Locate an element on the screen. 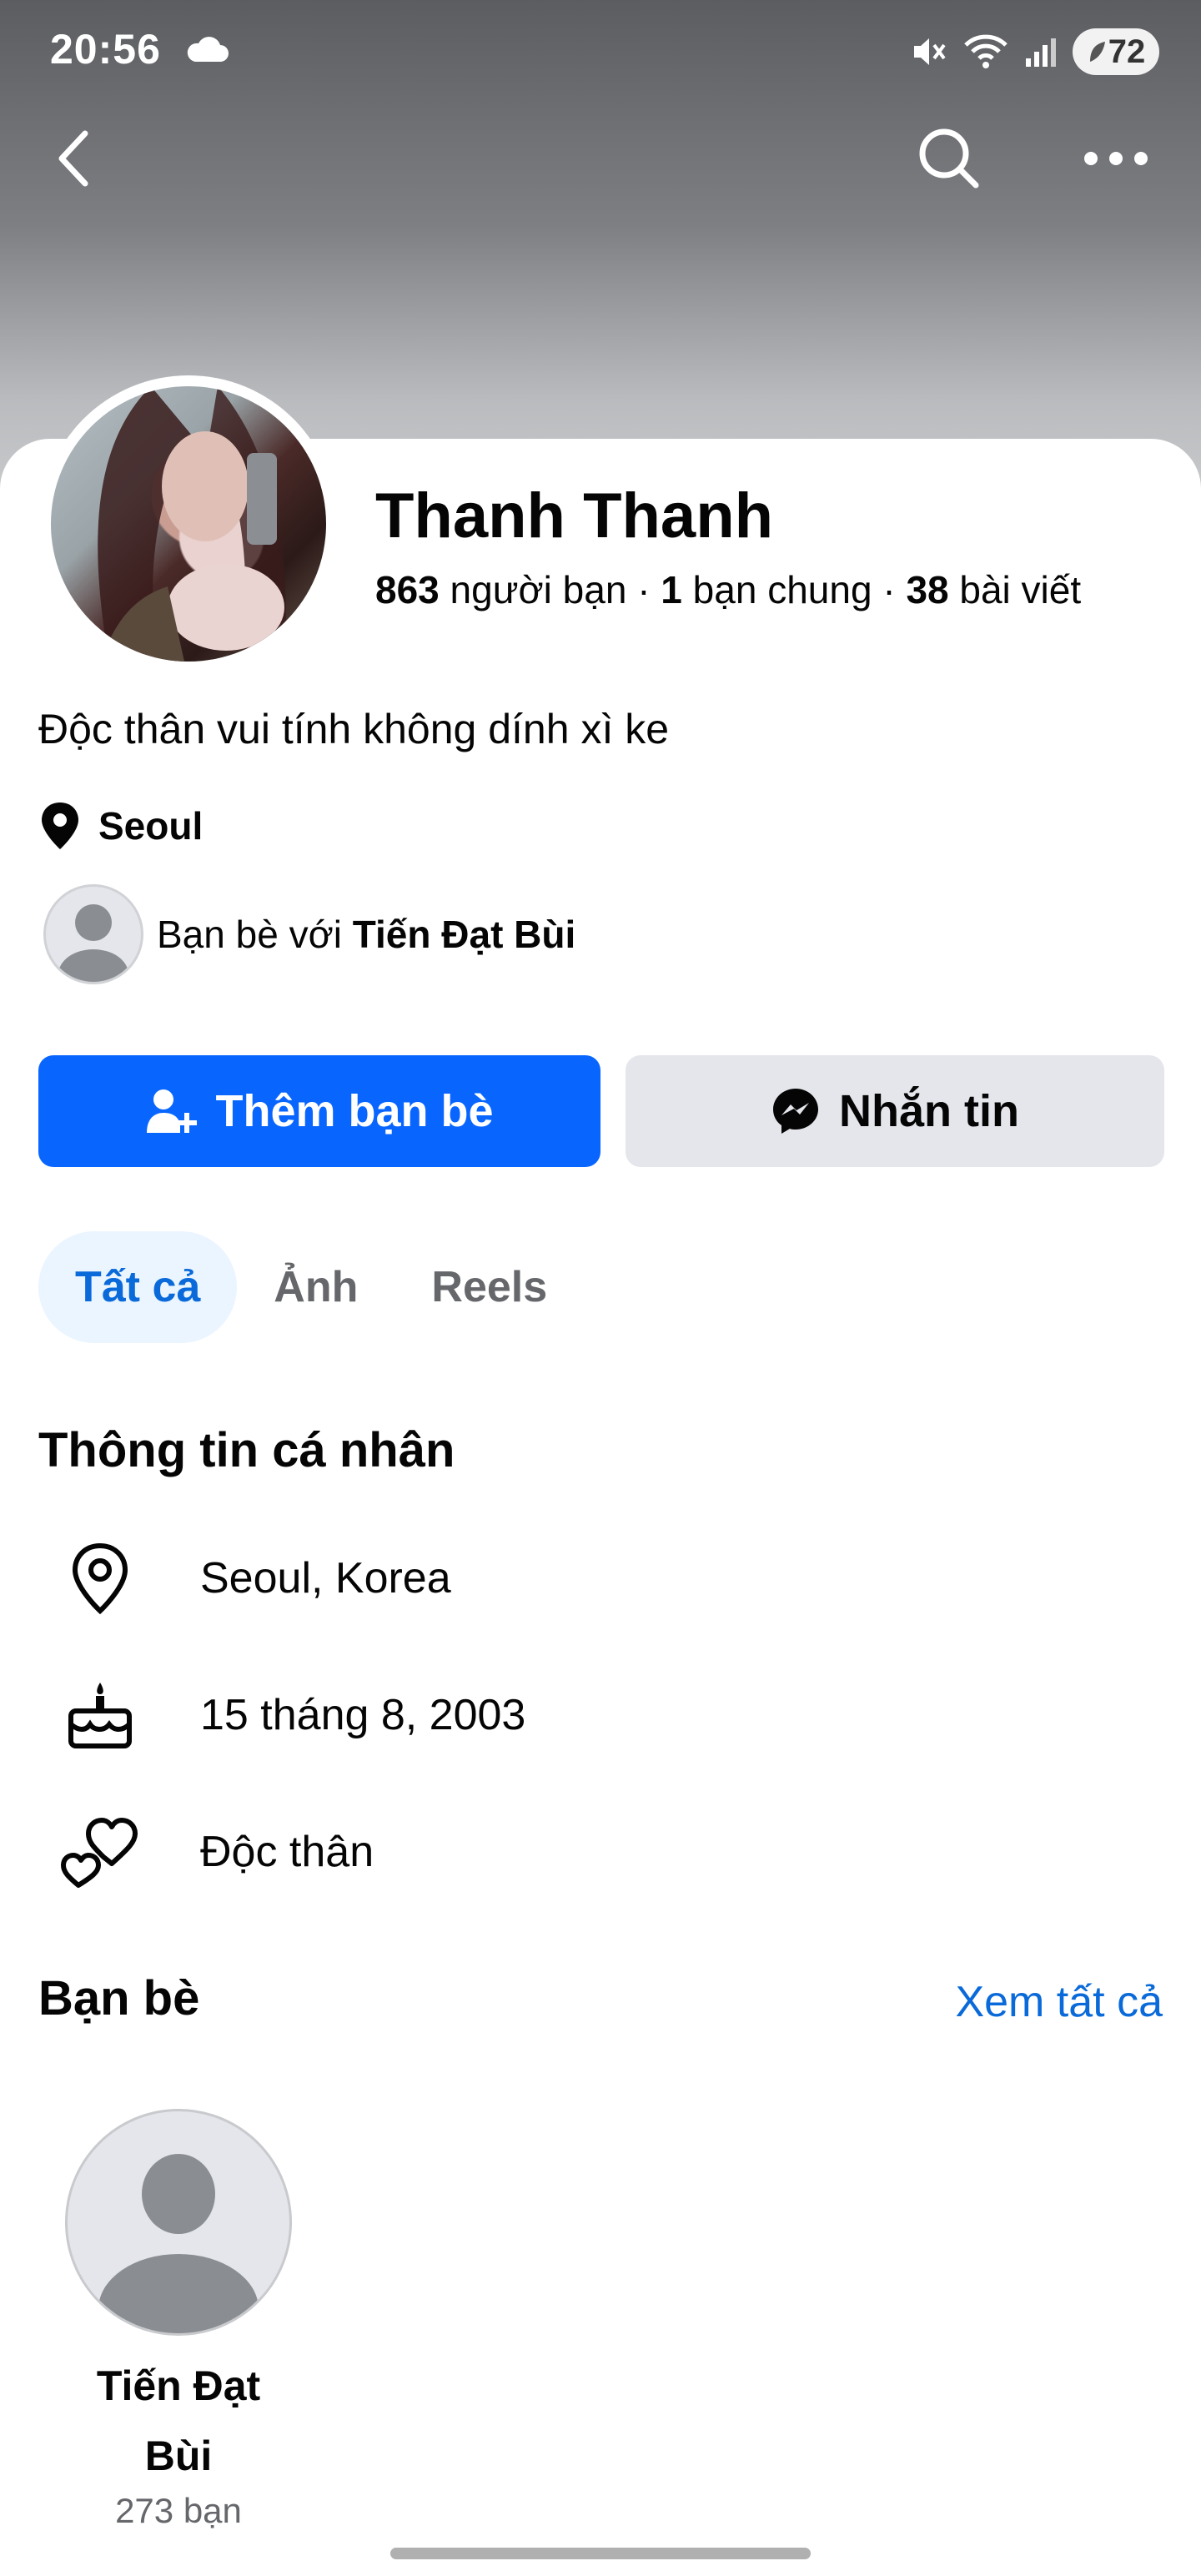 The height and width of the screenshot is (2576, 1201). location-row: Seoul is located at coordinates (121, 826).